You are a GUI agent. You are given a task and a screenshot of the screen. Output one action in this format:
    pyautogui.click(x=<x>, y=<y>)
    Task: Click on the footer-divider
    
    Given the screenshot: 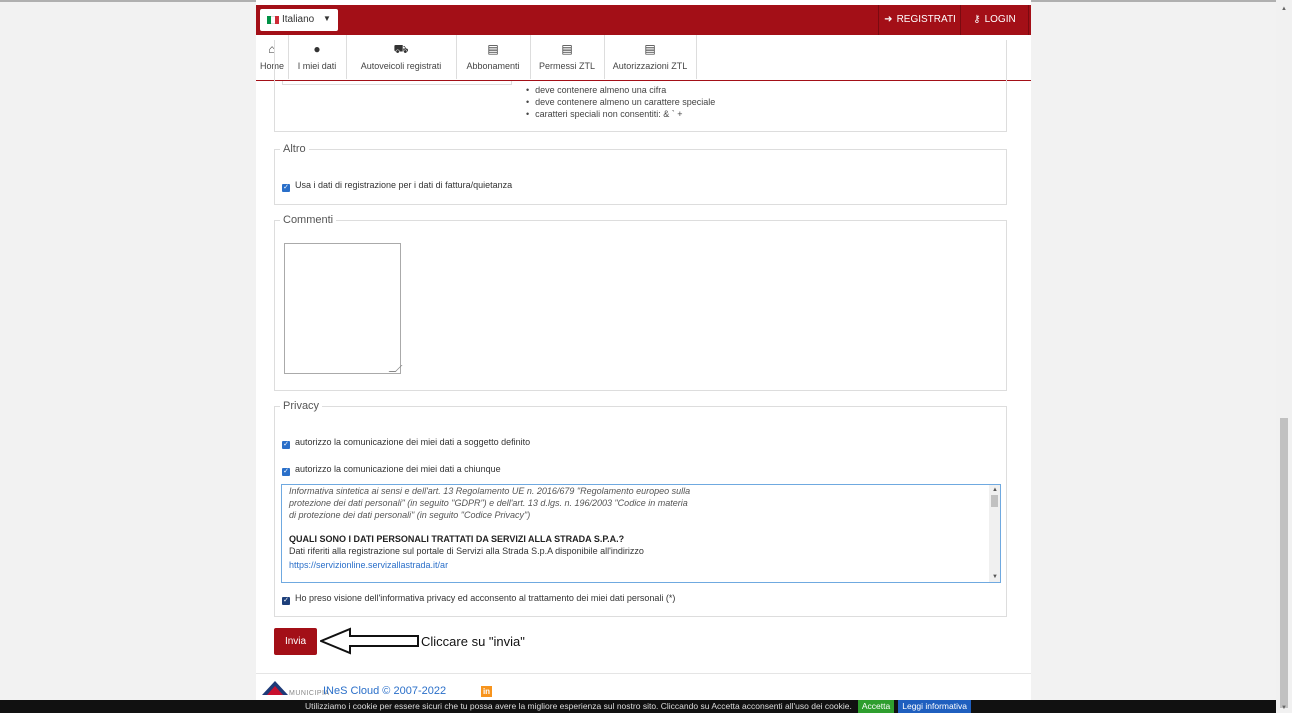 What is the action you would take?
    pyautogui.click(x=643, y=673)
    